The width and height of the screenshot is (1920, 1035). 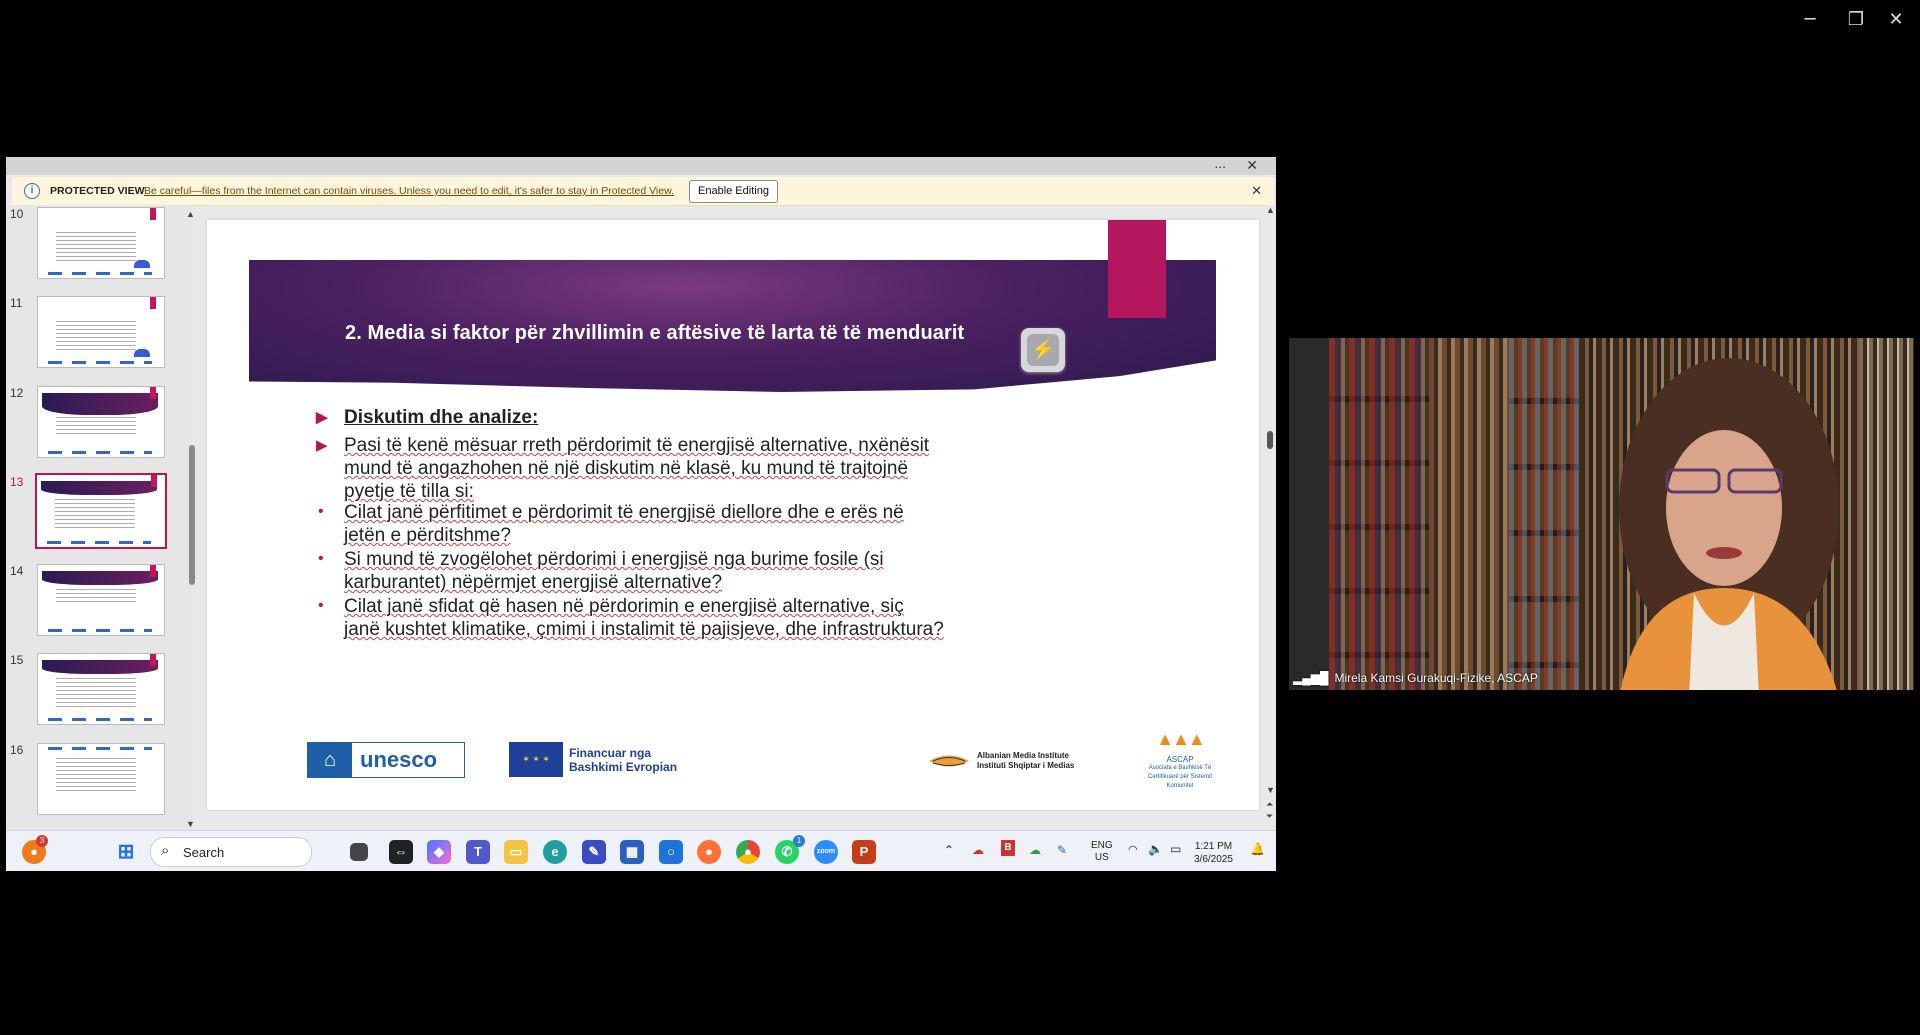 What do you see at coordinates (671, 852) in the screenshot?
I see `outlook-icon: ○` at bounding box center [671, 852].